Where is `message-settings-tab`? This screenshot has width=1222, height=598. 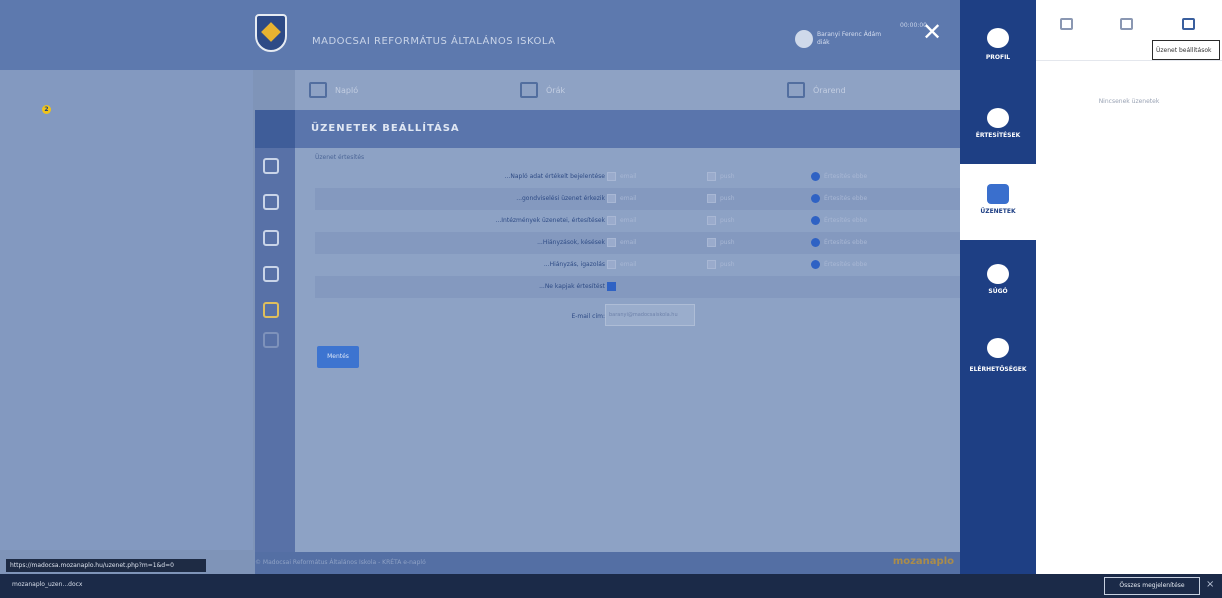
message-settings-tab is located at coordinates (1189, 25).